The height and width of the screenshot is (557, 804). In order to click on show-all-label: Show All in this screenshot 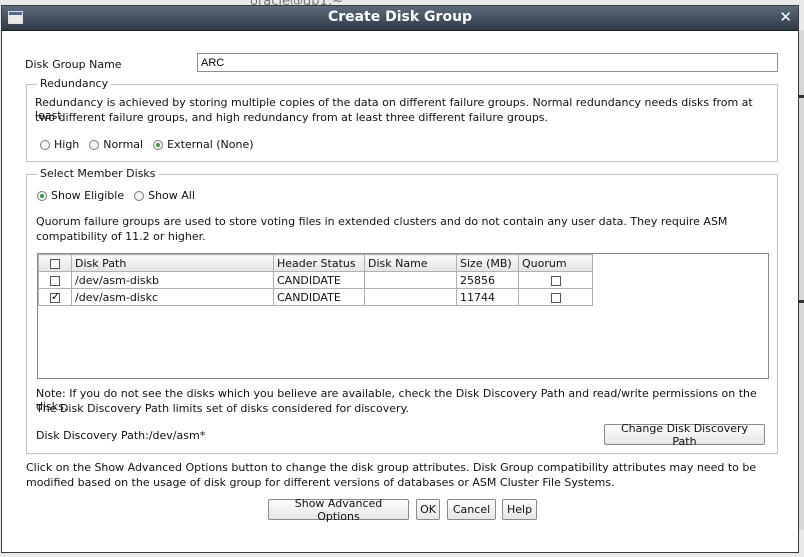, I will do `click(171, 195)`.